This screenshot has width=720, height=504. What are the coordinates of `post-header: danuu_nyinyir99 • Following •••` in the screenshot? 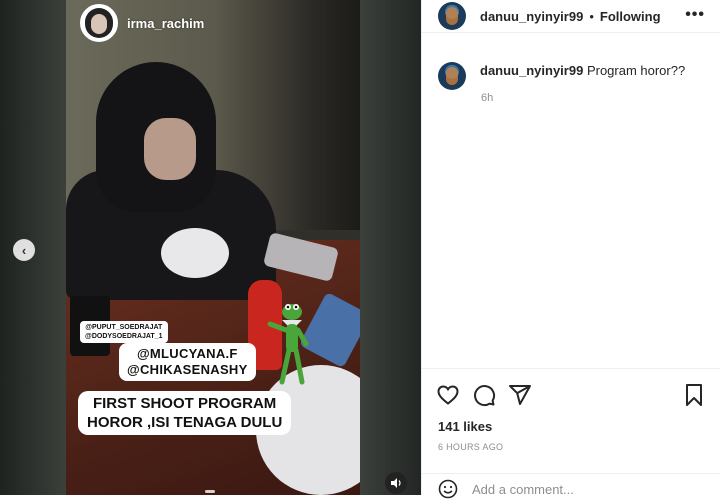 It's located at (571, 16).